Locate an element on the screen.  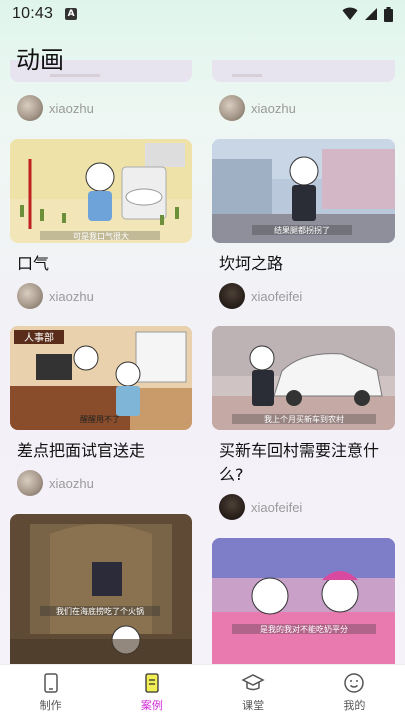
thumbnail-caption: 我们在海底捞吃了个火锅 is located at coordinates (100, 611).